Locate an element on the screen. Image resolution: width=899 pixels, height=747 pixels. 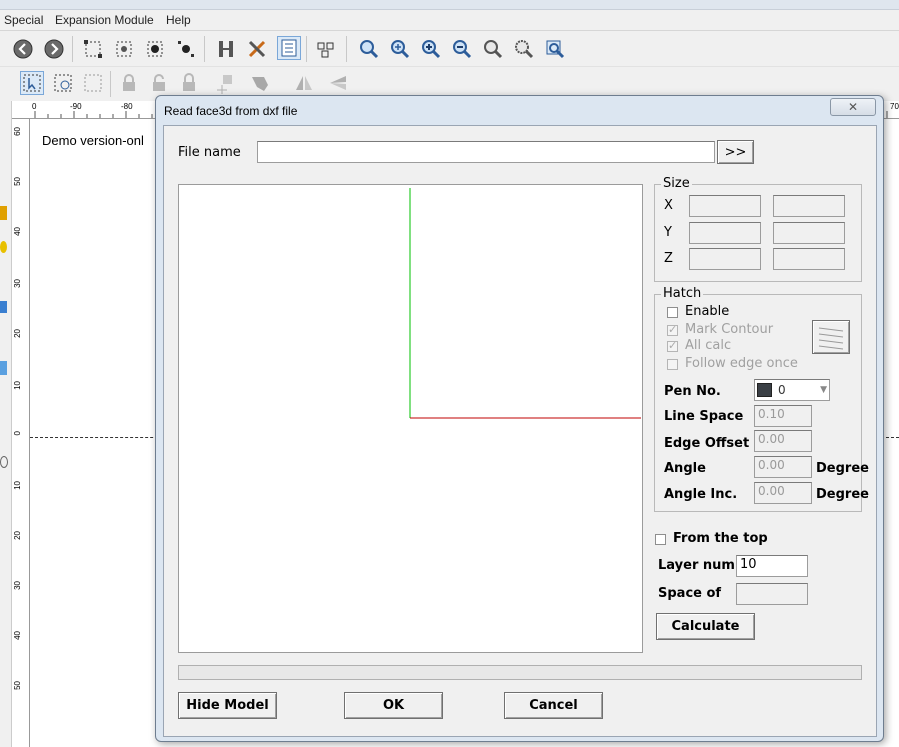
hatch-group-title: Hatch is located at coordinates (682, 293).